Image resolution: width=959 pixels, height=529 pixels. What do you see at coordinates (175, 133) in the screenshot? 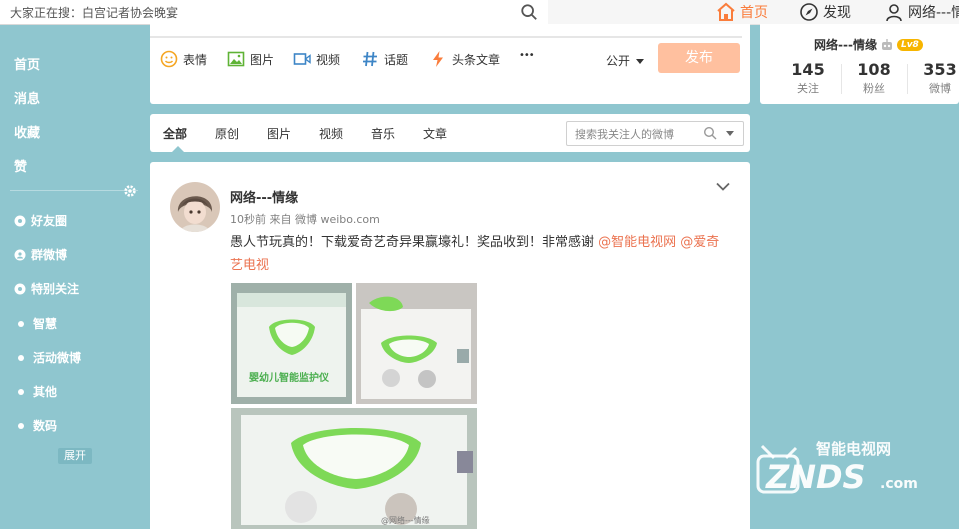
I see `tab-all: 全部` at bounding box center [175, 133].